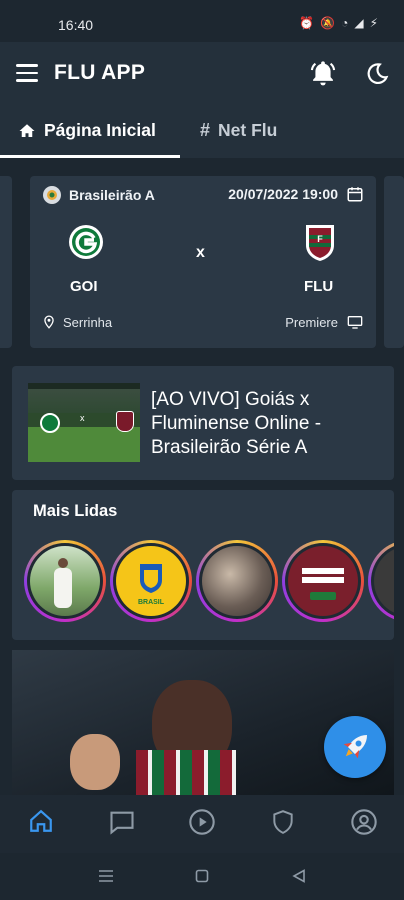  I want to click on status-bar: 16:40 ⏰ 🔕 ◔ ◢ ⚡, so click(202, 21).